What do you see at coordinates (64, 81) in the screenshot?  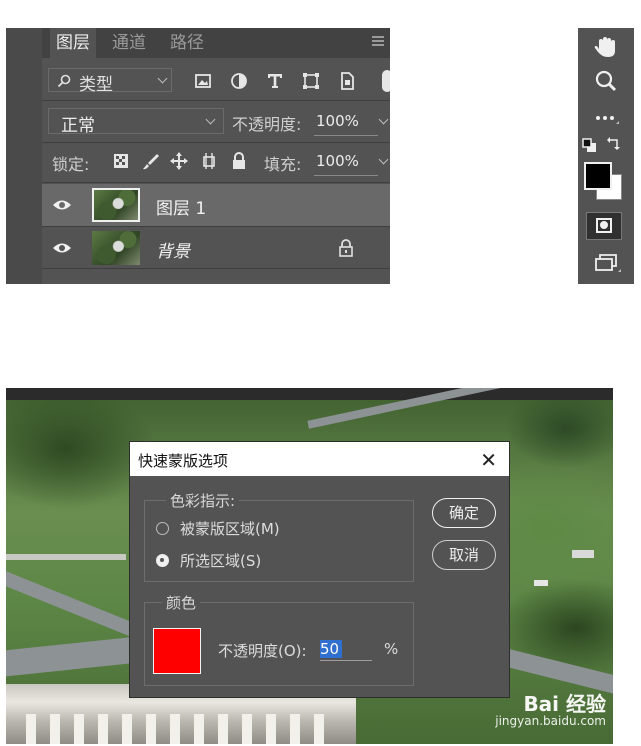 I see `search-icon` at bounding box center [64, 81].